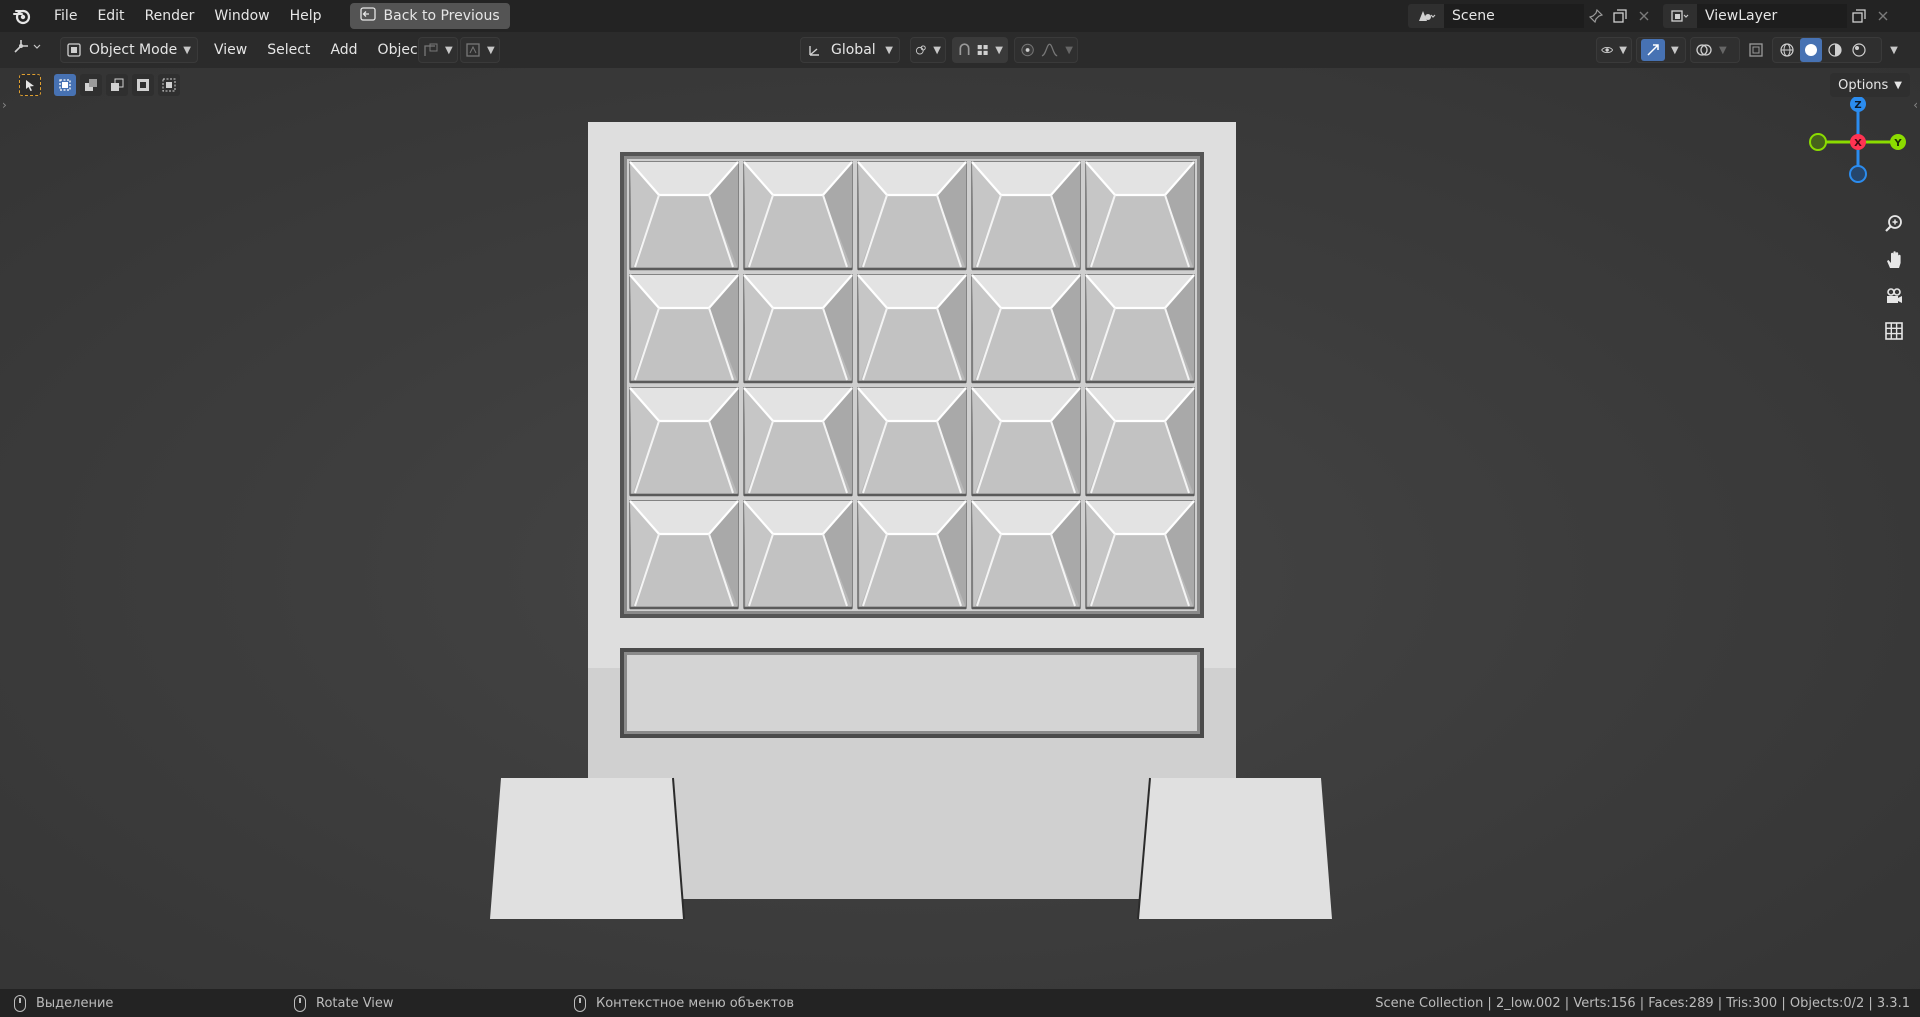 The height and width of the screenshot is (1017, 1920). Describe the element at coordinates (1894, 296) in the screenshot. I see `camera-icon` at that location.